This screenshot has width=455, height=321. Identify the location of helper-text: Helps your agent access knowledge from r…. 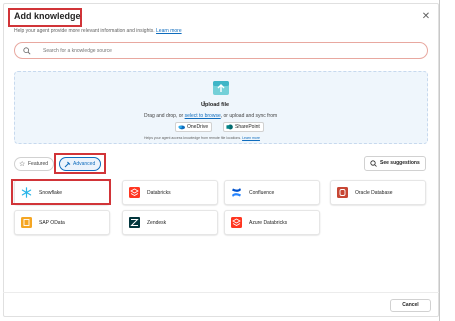
(193, 138).